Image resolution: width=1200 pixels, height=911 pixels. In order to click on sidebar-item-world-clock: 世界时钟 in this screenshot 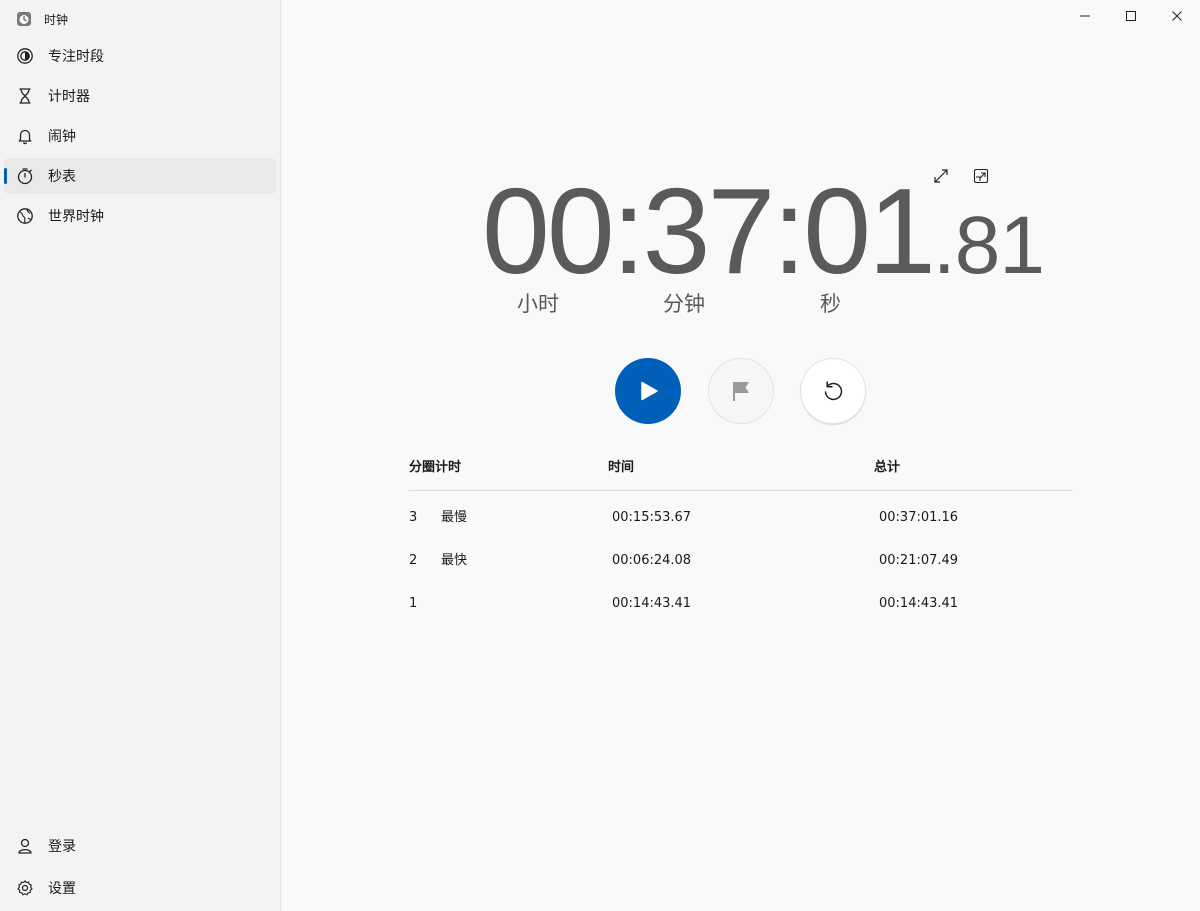, I will do `click(140, 216)`.